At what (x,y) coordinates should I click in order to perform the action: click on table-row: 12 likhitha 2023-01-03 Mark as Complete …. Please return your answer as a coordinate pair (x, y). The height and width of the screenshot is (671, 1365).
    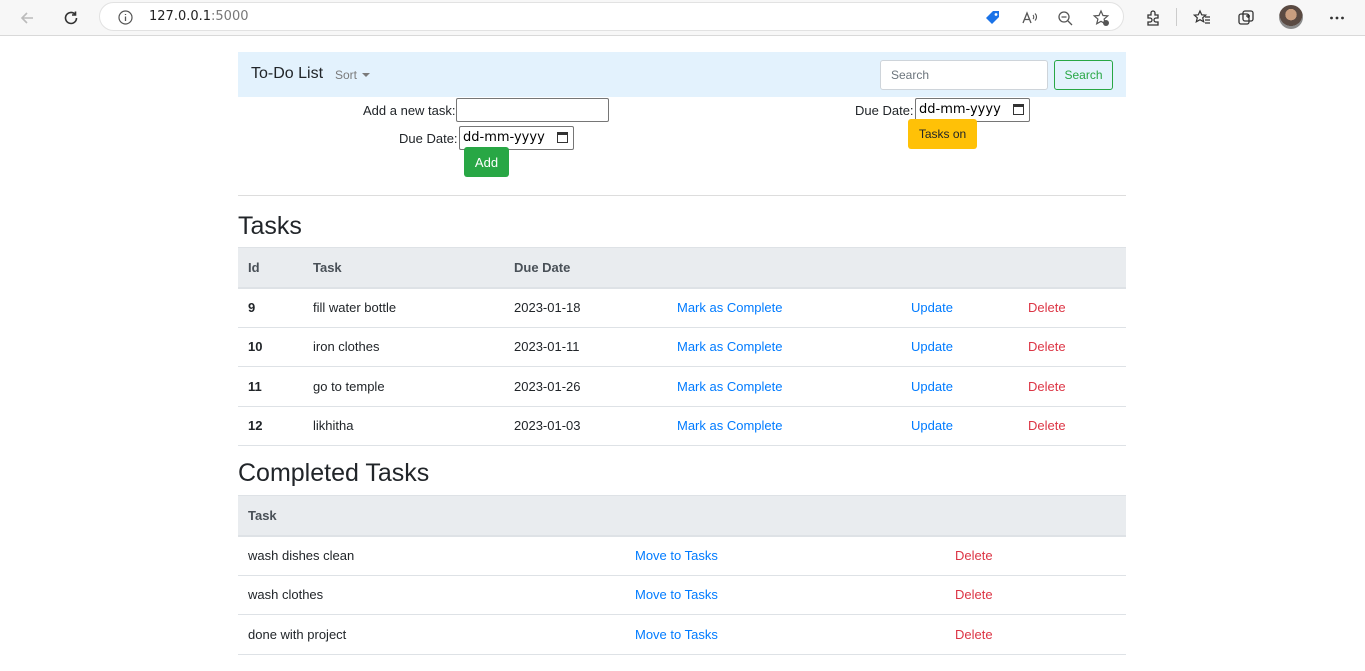
    Looking at the image, I should click on (682, 426).